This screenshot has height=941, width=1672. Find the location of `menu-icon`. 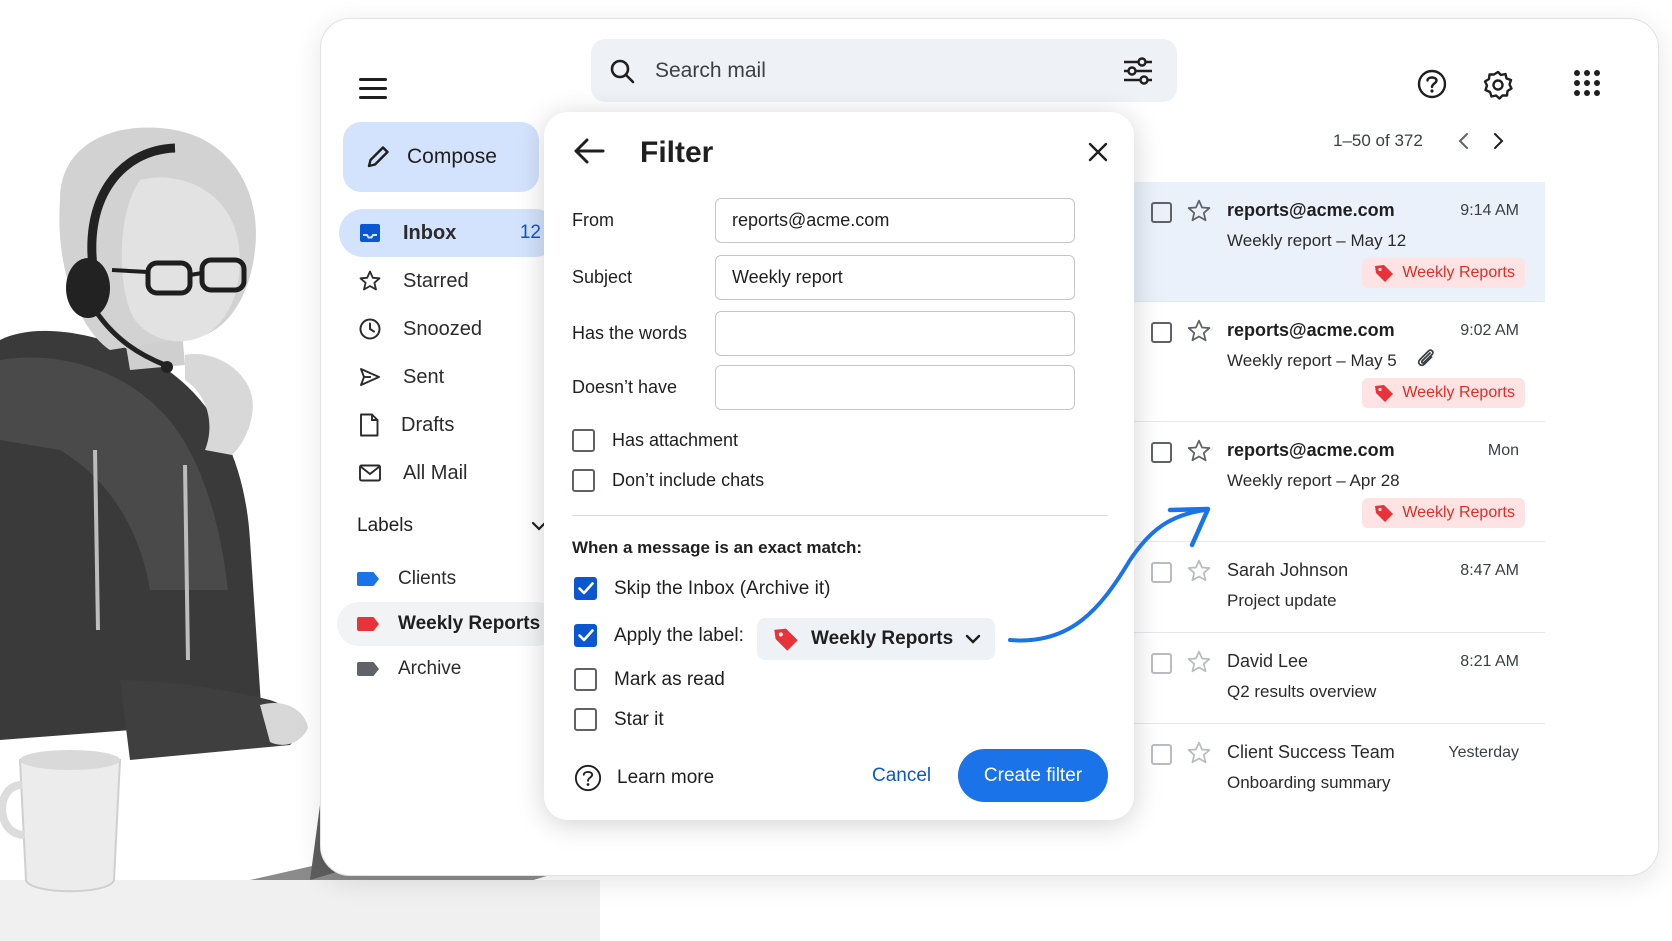

menu-icon is located at coordinates (374, 88).